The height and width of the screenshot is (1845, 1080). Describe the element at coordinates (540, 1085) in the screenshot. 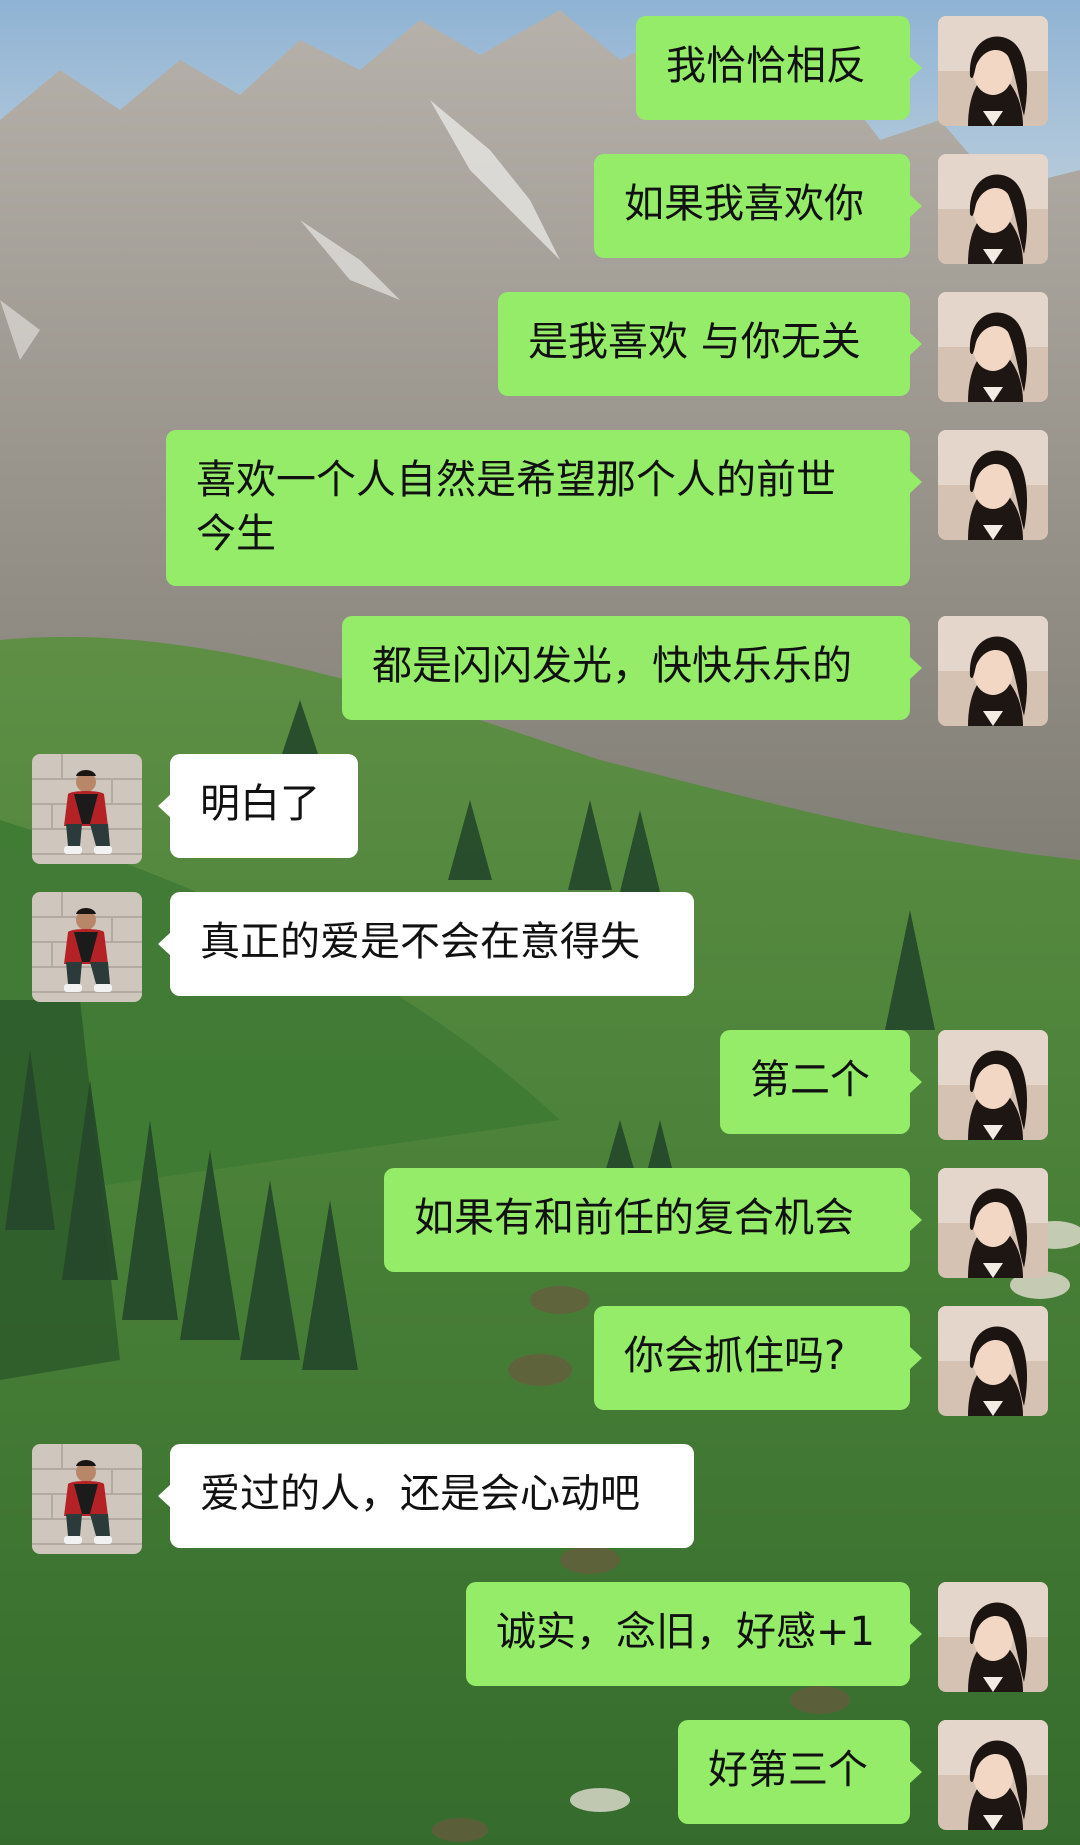

I see `outgoing-message: 第二个` at that location.